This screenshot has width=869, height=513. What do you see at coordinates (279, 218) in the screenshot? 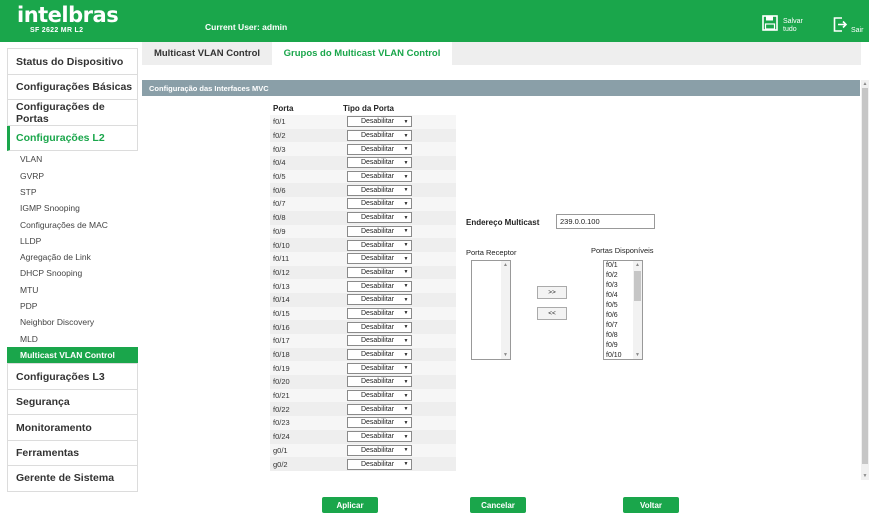
I see `port-name: f0/8` at bounding box center [279, 218].